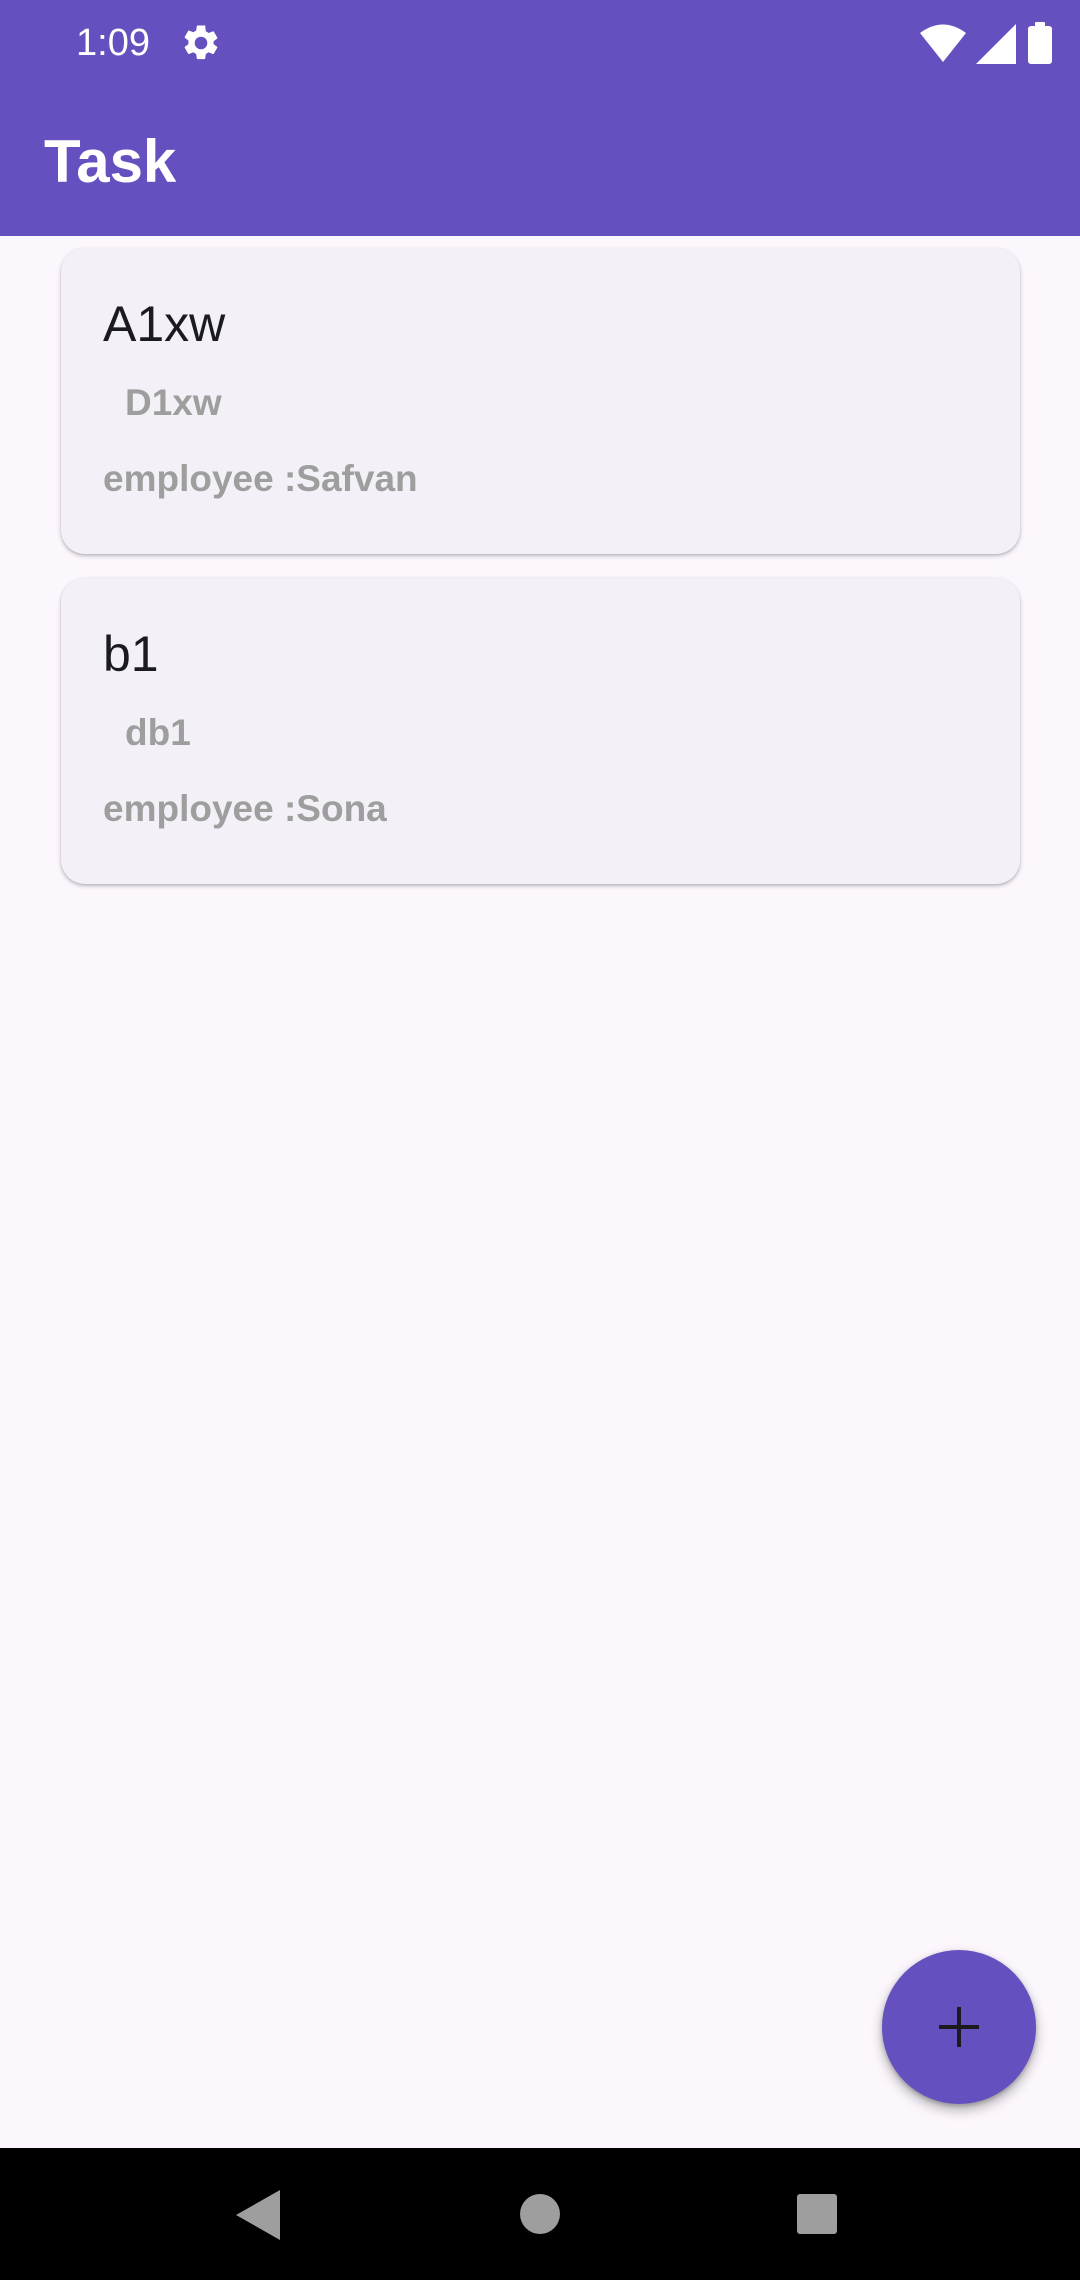 Image resolution: width=1080 pixels, height=2280 pixels. I want to click on home-icon, so click(540, 2214).